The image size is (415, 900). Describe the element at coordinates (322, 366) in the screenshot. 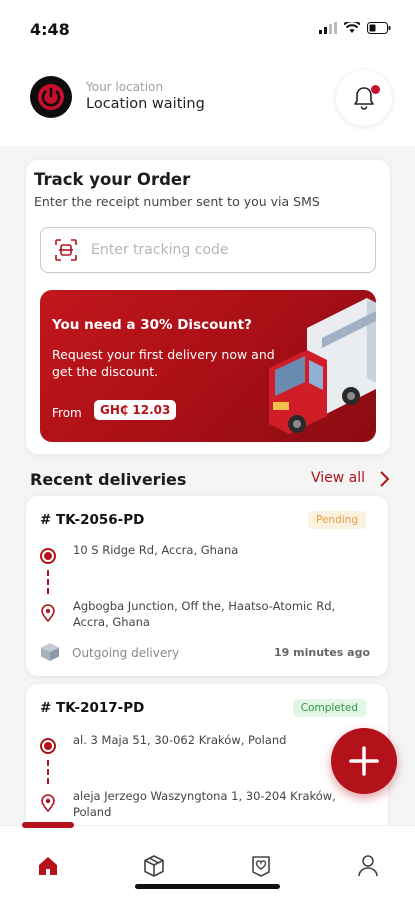

I see `truck-illustration-icon` at that location.